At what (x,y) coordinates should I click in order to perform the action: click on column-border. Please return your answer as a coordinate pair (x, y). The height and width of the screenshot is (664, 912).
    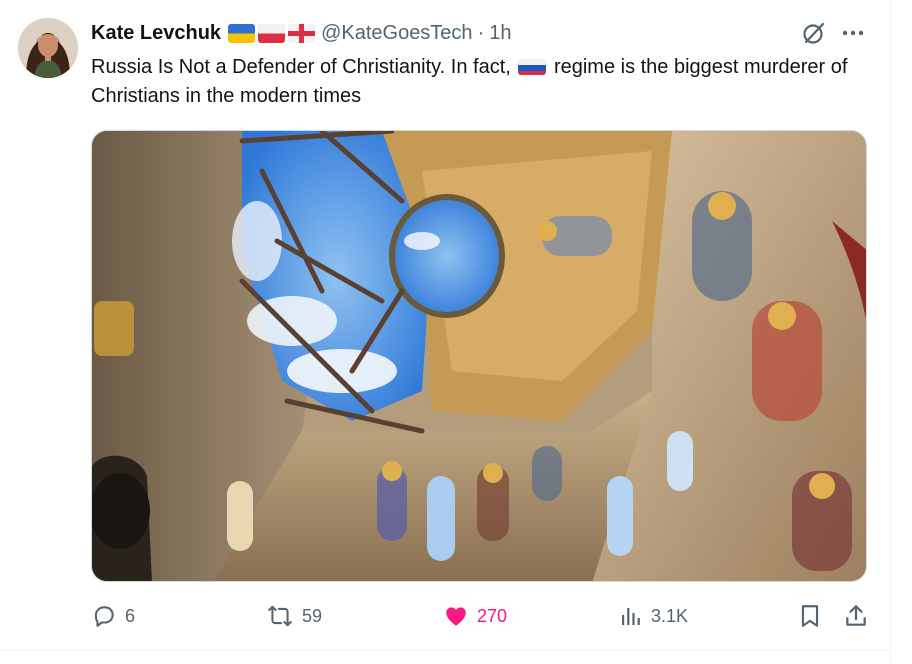
    Looking at the image, I should click on (890, 332).